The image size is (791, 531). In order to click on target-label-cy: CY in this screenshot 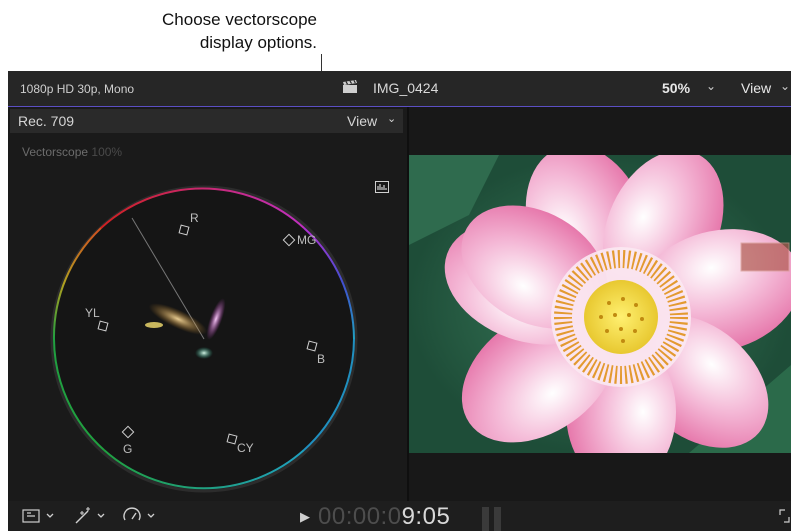, I will do `click(245, 448)`.